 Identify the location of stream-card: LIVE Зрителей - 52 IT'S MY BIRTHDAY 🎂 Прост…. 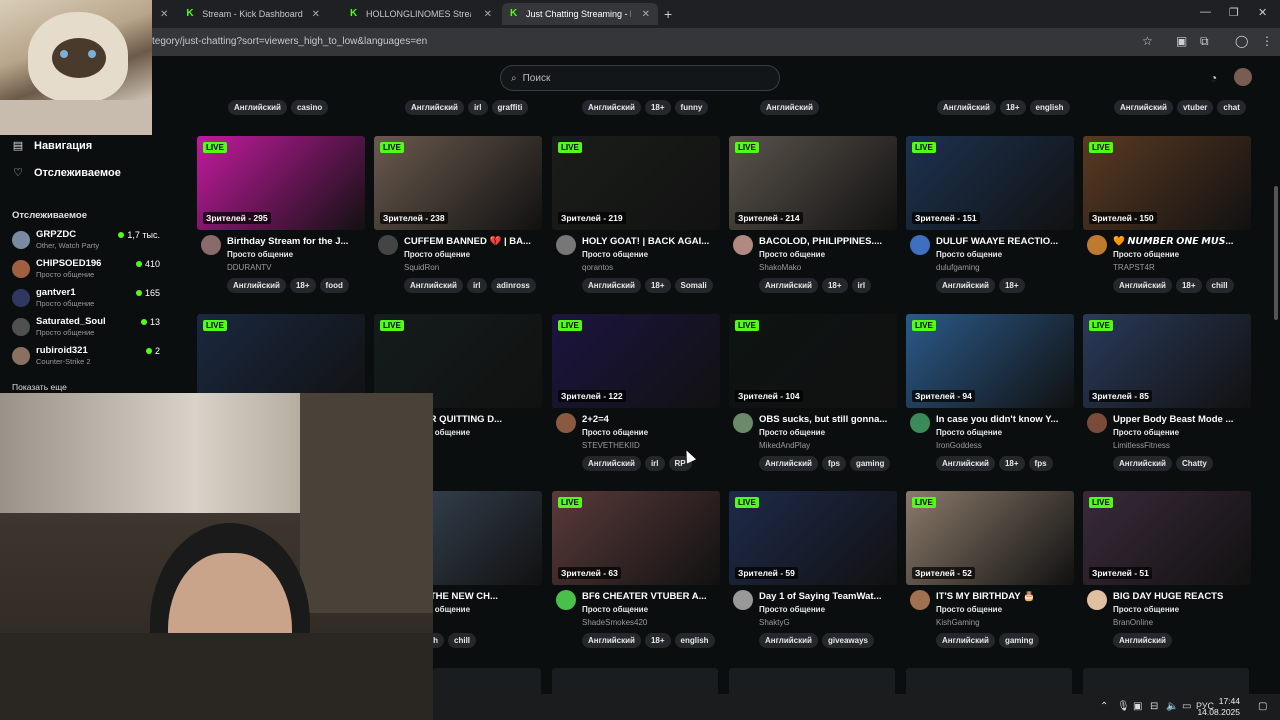
(990, 576).